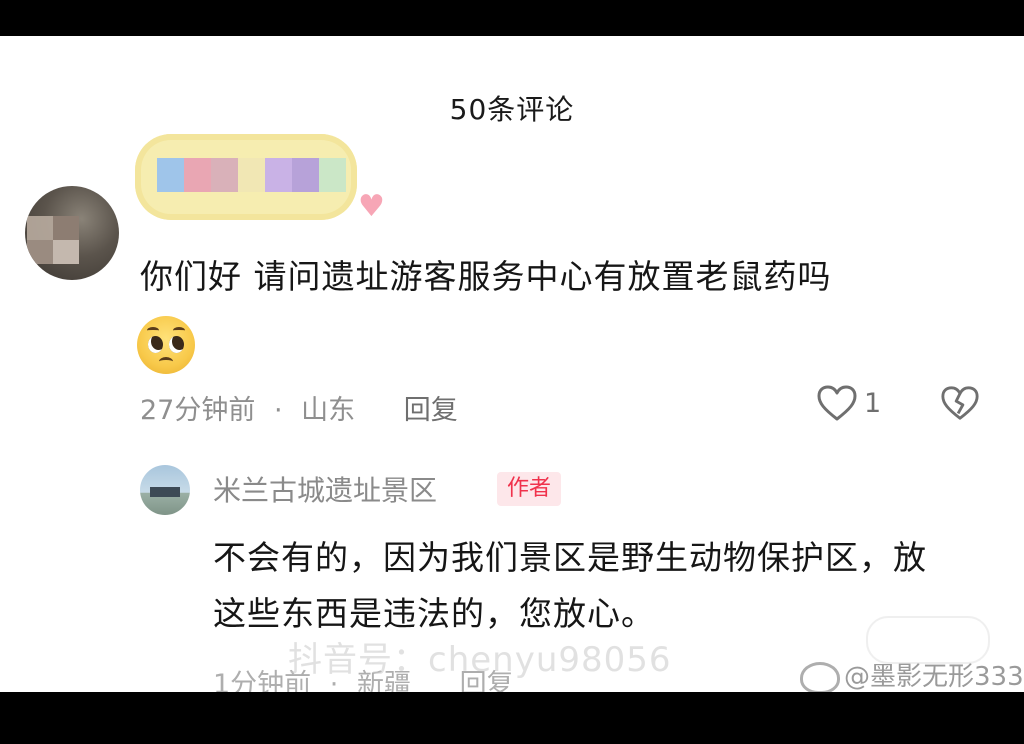  I want to click on comments-count-title: 50条评论, so click(512, 109).